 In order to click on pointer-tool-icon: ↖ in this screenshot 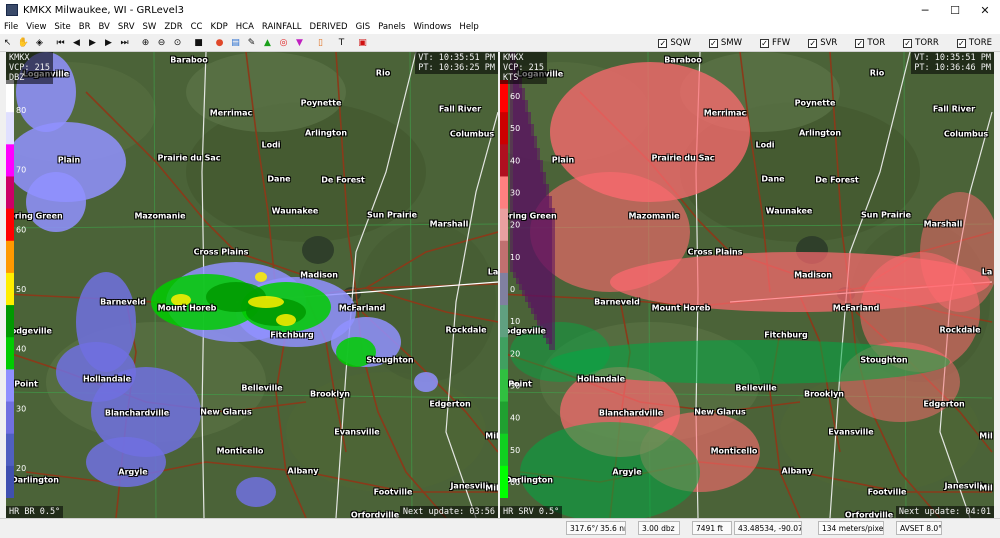, I will do `click(7, 43)`.